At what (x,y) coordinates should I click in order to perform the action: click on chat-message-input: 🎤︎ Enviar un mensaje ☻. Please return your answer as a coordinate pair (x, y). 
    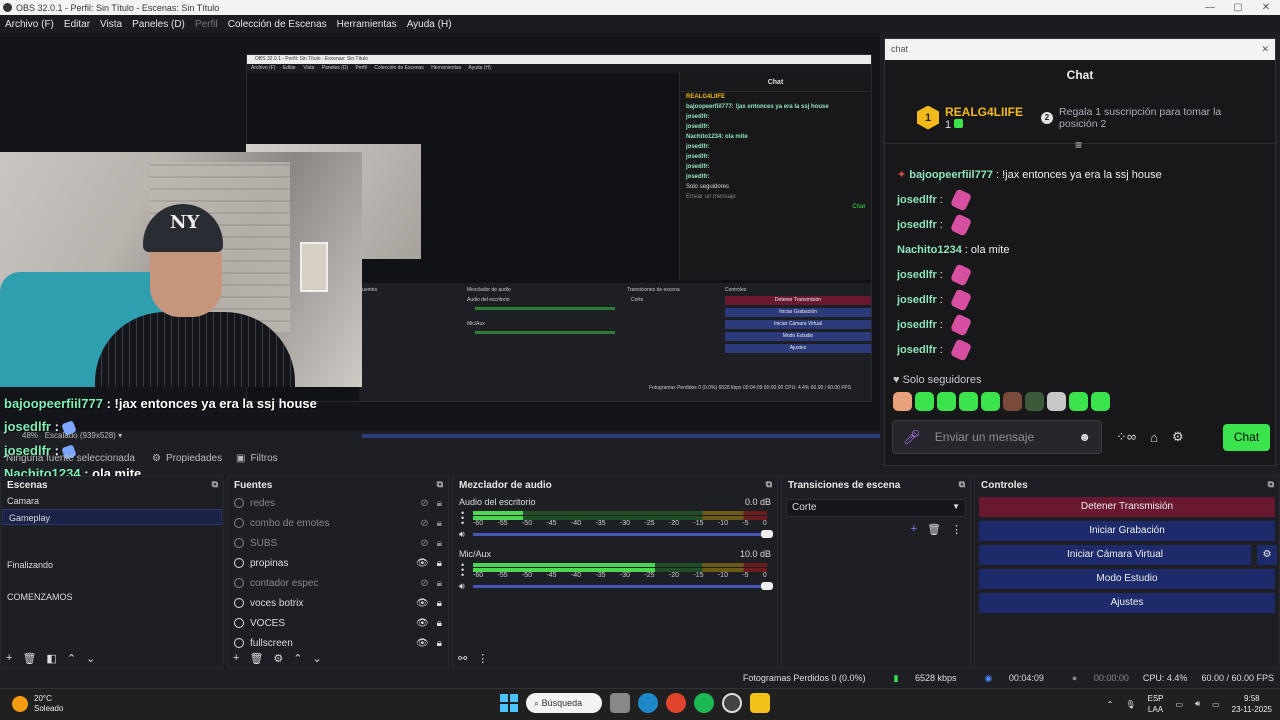
    Looking at the image, I should click on (997, 437).